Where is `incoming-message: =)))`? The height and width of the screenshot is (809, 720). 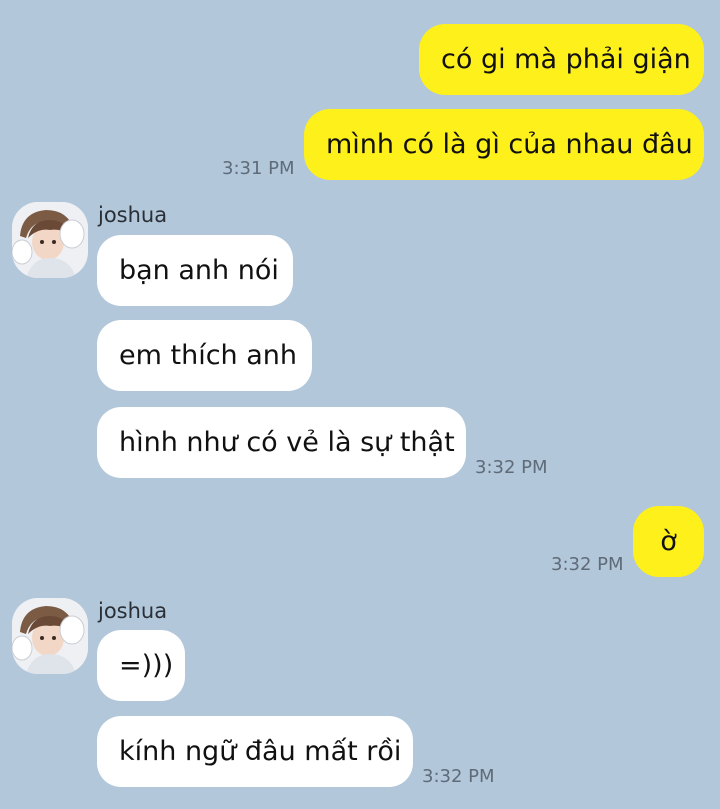
incoming-message: =))) is located at coordinates (141, 665).